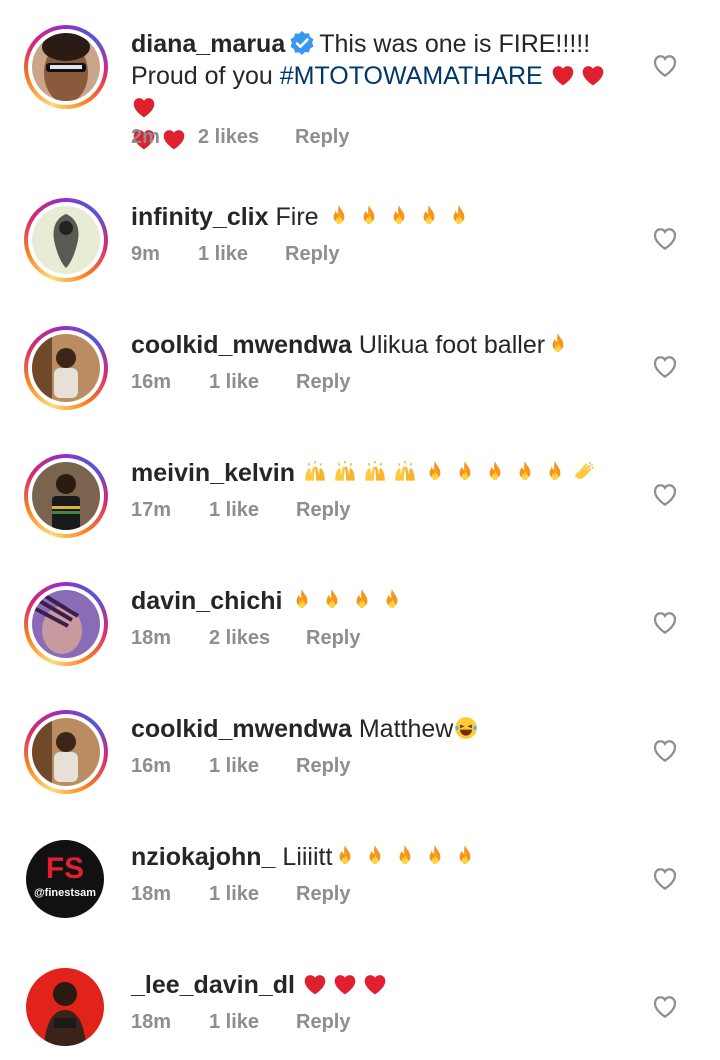 The width and height of the screenshot is (720, 1060). Describe the element at coordinates (203, 857) in the screenshot. I see `comment-username: nziokajohn_` at that location.